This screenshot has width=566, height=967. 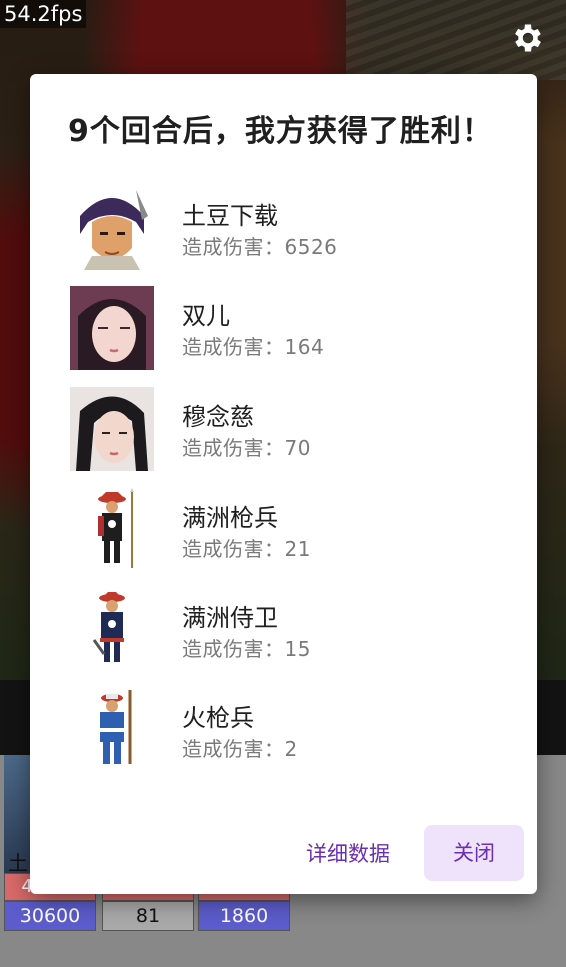 I want to click on damage-list-item: 土豆下载 造成伤害：6526, so click(x=290, y=228).